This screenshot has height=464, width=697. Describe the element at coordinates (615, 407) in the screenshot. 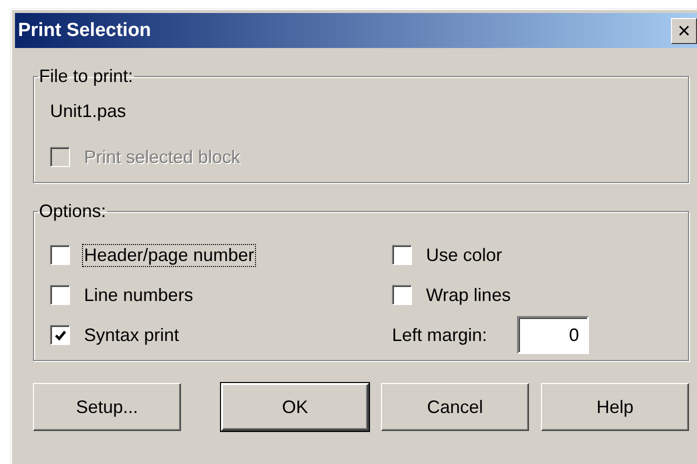

I see `dialog-button: Help` at that location.